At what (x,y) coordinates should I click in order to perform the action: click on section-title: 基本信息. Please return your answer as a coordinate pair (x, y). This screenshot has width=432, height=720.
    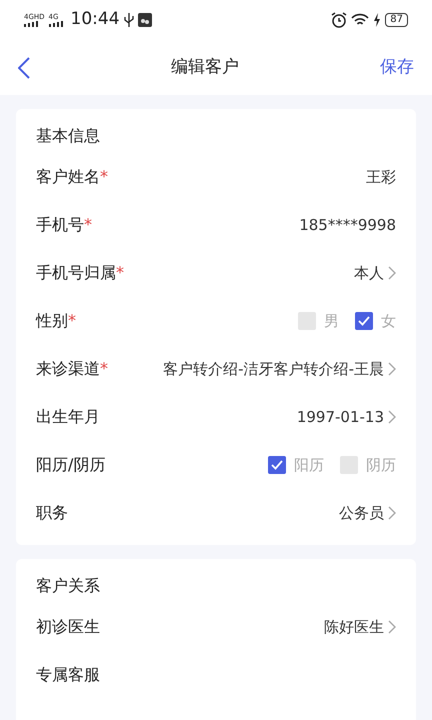
    Looking at the image, I should click on (68, 136).